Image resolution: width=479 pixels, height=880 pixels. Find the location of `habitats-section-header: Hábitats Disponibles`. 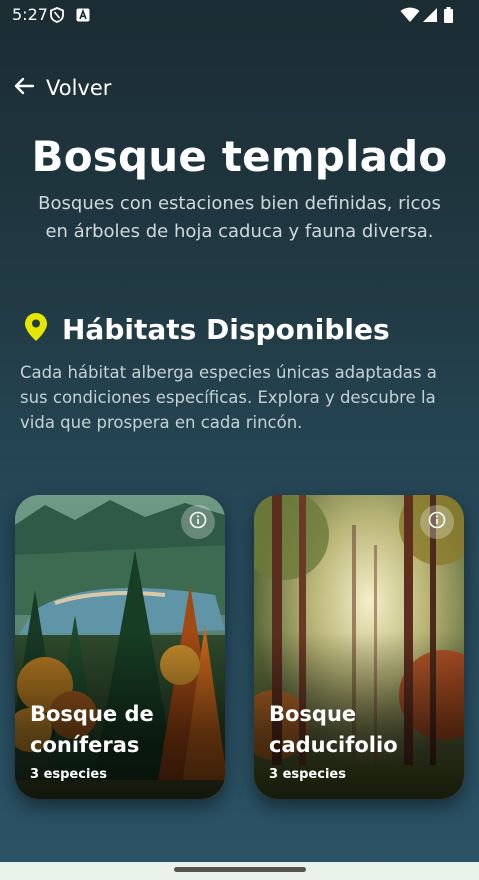

habitats-section-header: Hábitats Disponibles is located at coordinates (207, 329).